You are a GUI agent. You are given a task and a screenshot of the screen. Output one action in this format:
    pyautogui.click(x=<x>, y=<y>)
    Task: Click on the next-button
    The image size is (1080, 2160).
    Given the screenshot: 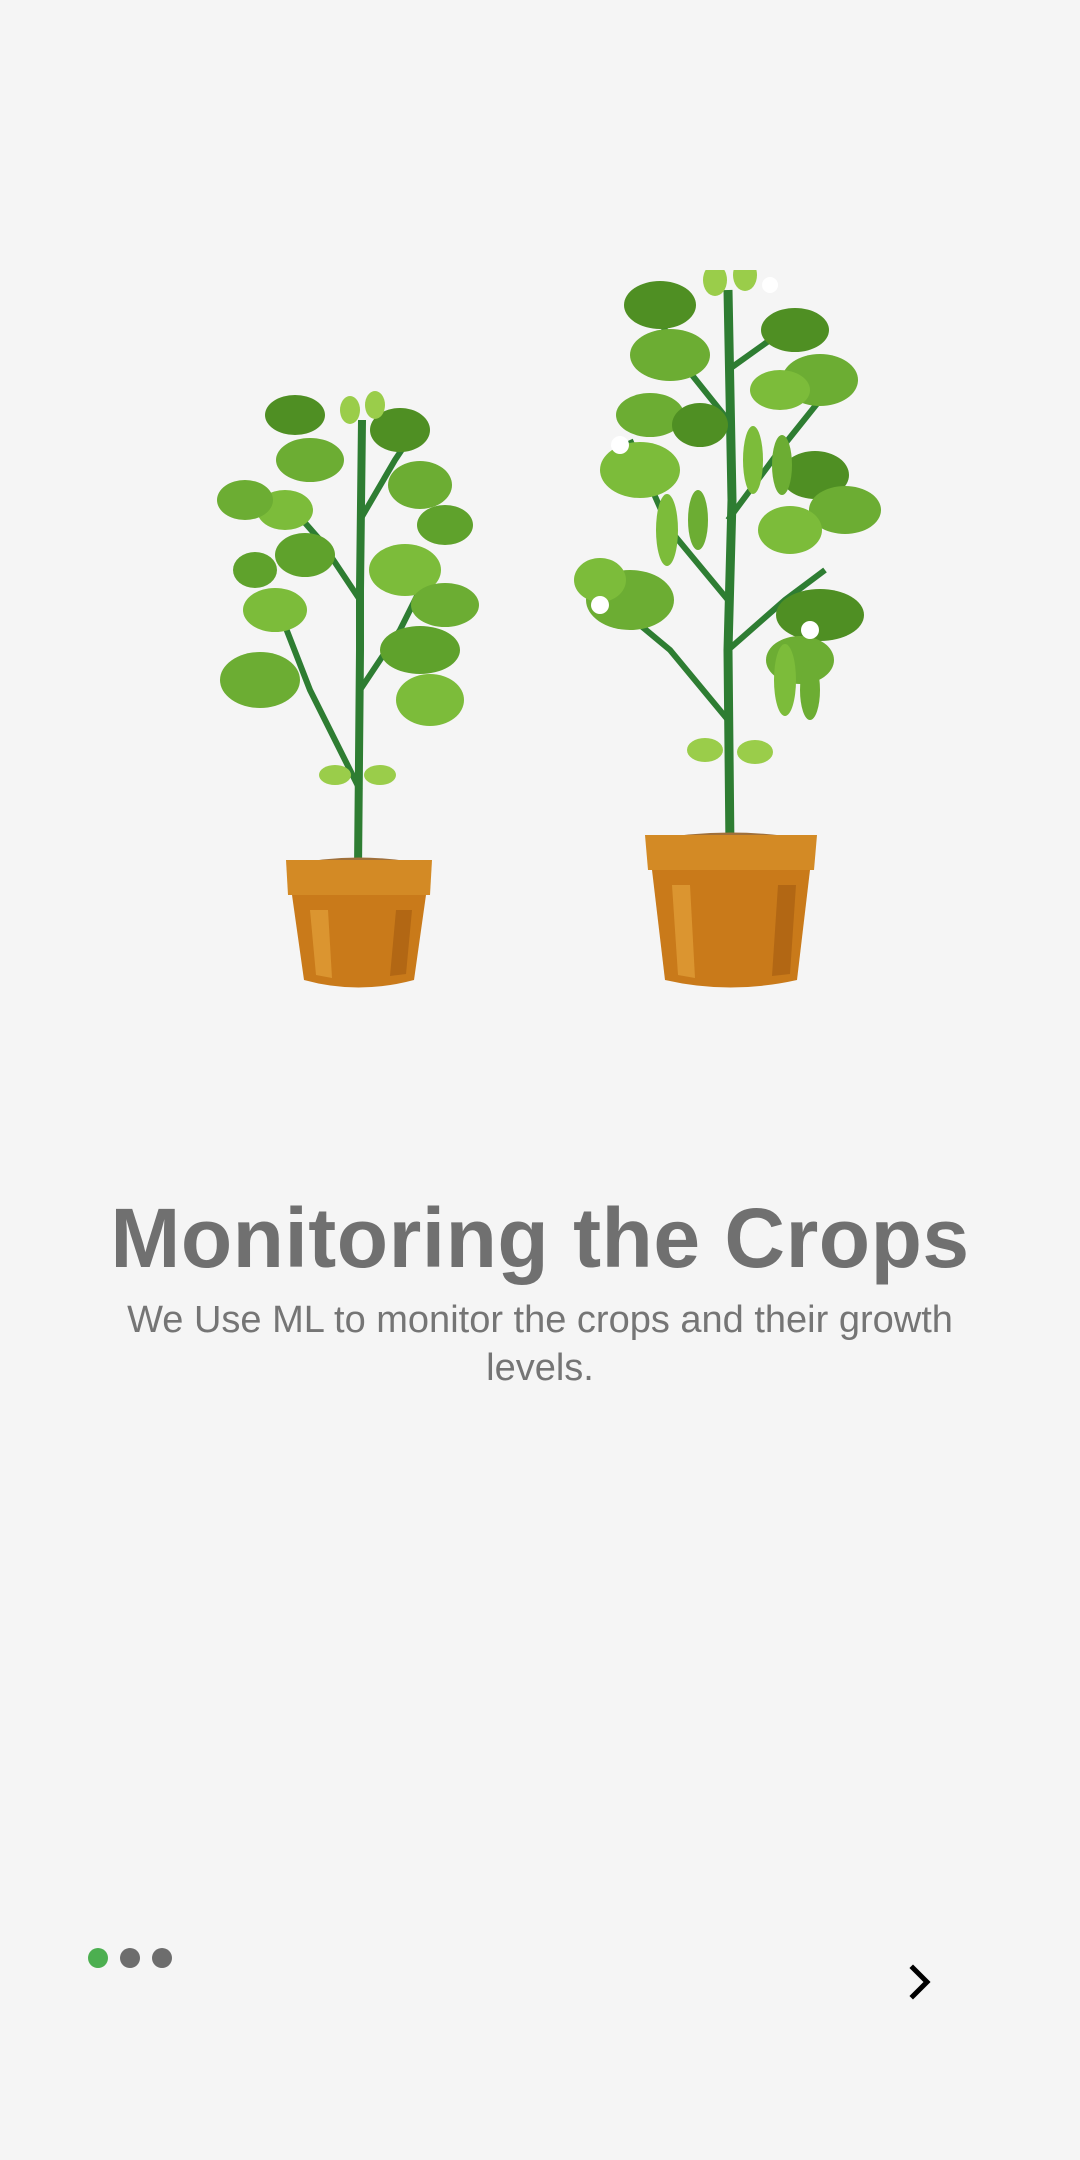 What is the action you would take?
    pyautogui.click(x=920, y=1982)
    